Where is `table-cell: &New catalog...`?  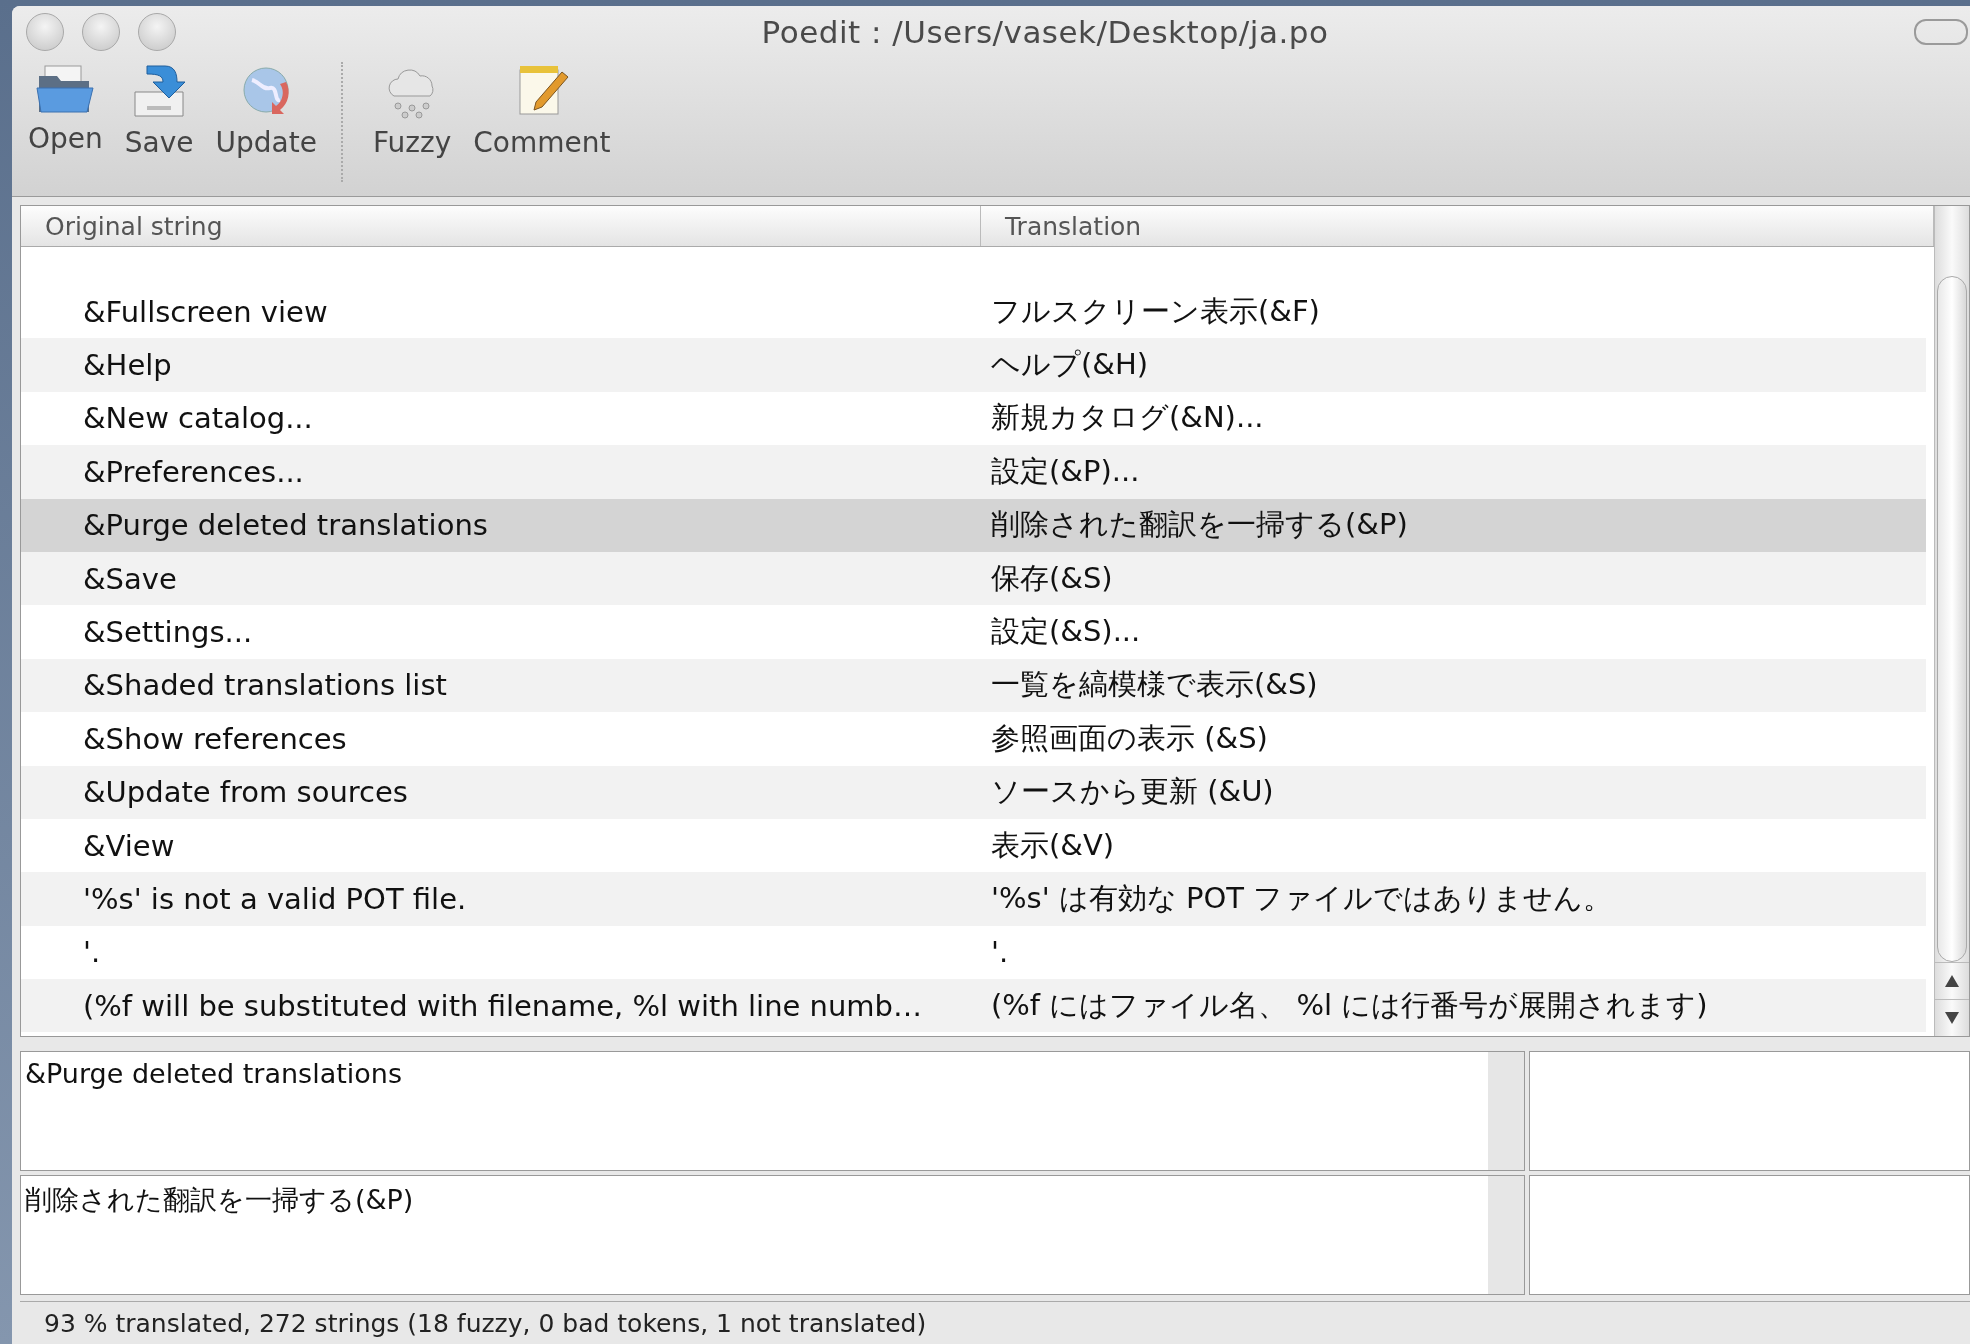
table-cell: &New catalog... is located at coordinates (198, 418).